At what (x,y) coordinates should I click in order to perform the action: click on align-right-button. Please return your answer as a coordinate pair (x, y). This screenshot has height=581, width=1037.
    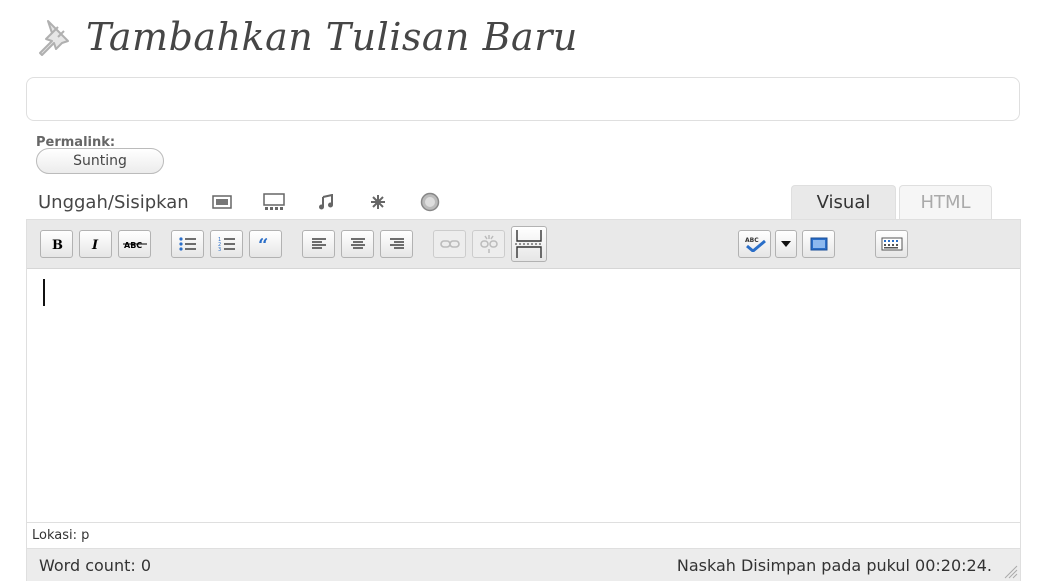
    Looking at the image, I should click on (396, 244).